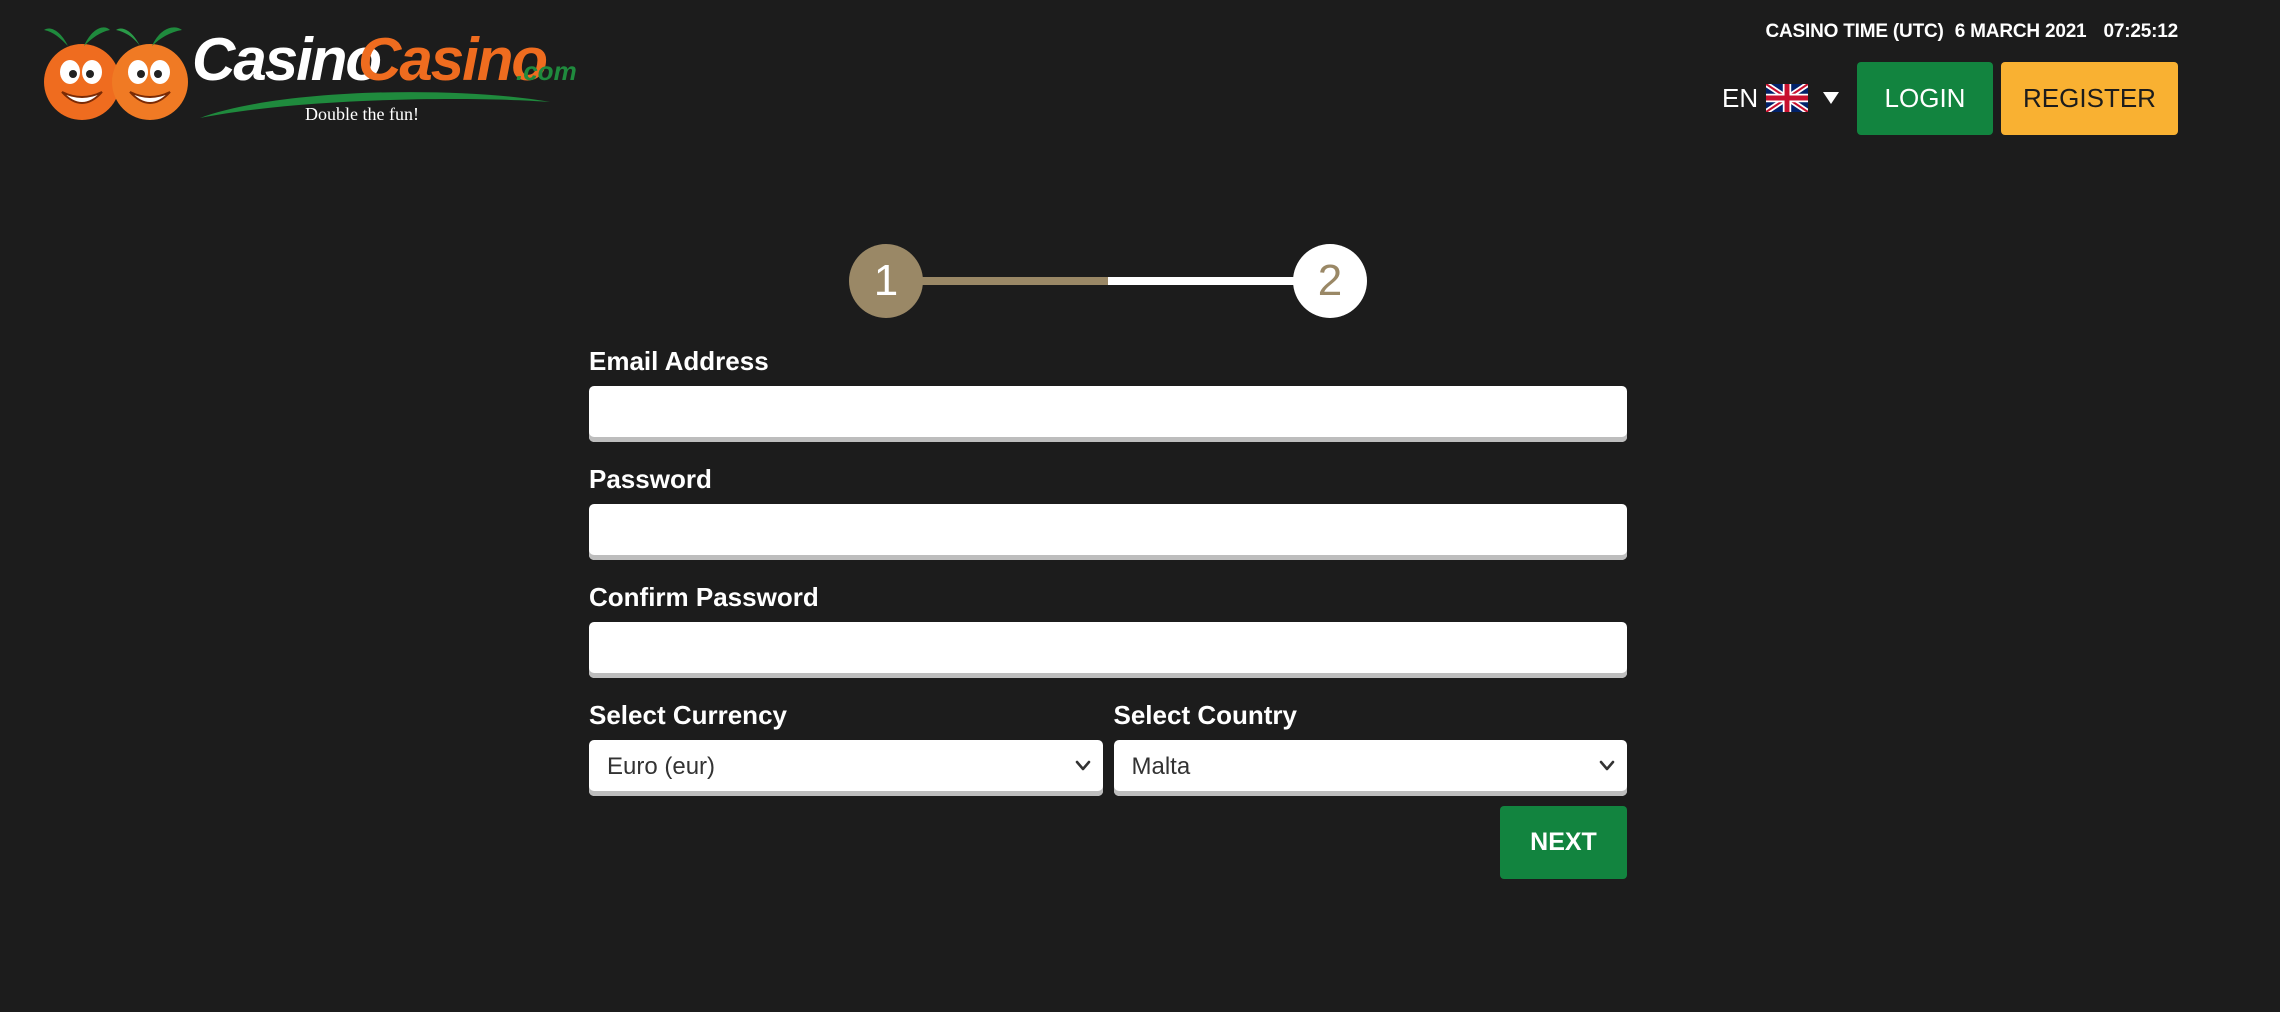 This screenshot has width=2280, height=1012. What do you see at coordinates (1925, 98) in the screenshot?
I see `login-button: LOGIN` at bounding box center [1925, 98].